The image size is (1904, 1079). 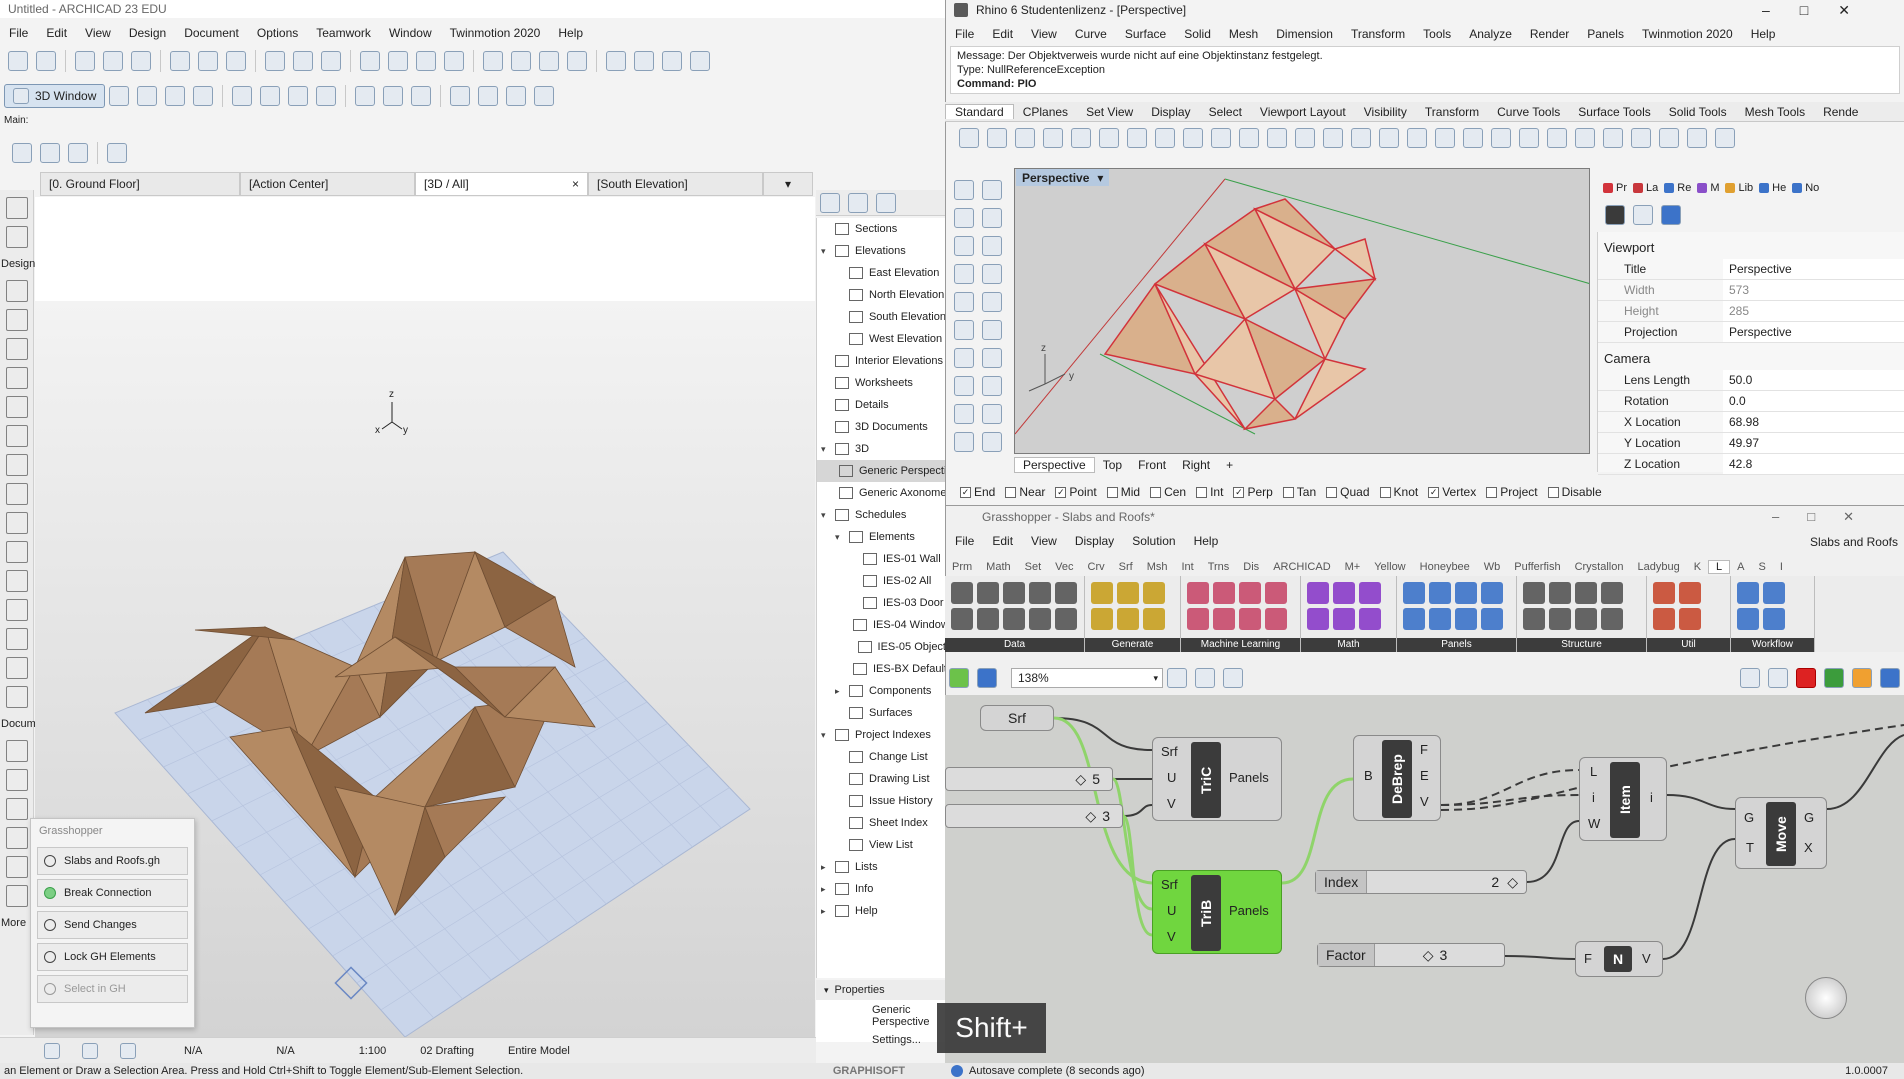 What do you see at coordinates (1157, 567) in the screenshot?
I see `gh-tab-msh: Msh` at bounding box center [1157, 567].